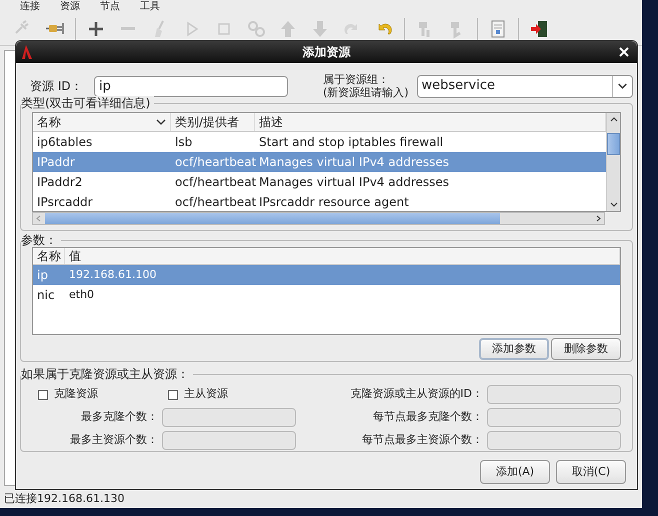 The image size is (658, 516). I want to click on table-row: IPaddr2 ocf/heartbeat Manages virtual IPv4 addresses, so click(319, 182).